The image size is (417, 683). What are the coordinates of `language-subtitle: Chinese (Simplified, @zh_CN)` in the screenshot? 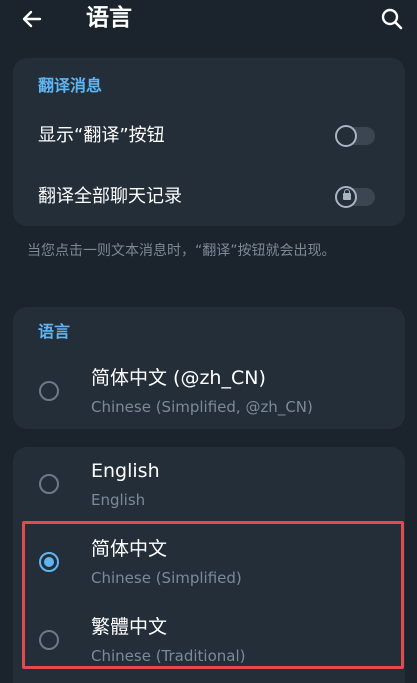 It's located at (202, 407).